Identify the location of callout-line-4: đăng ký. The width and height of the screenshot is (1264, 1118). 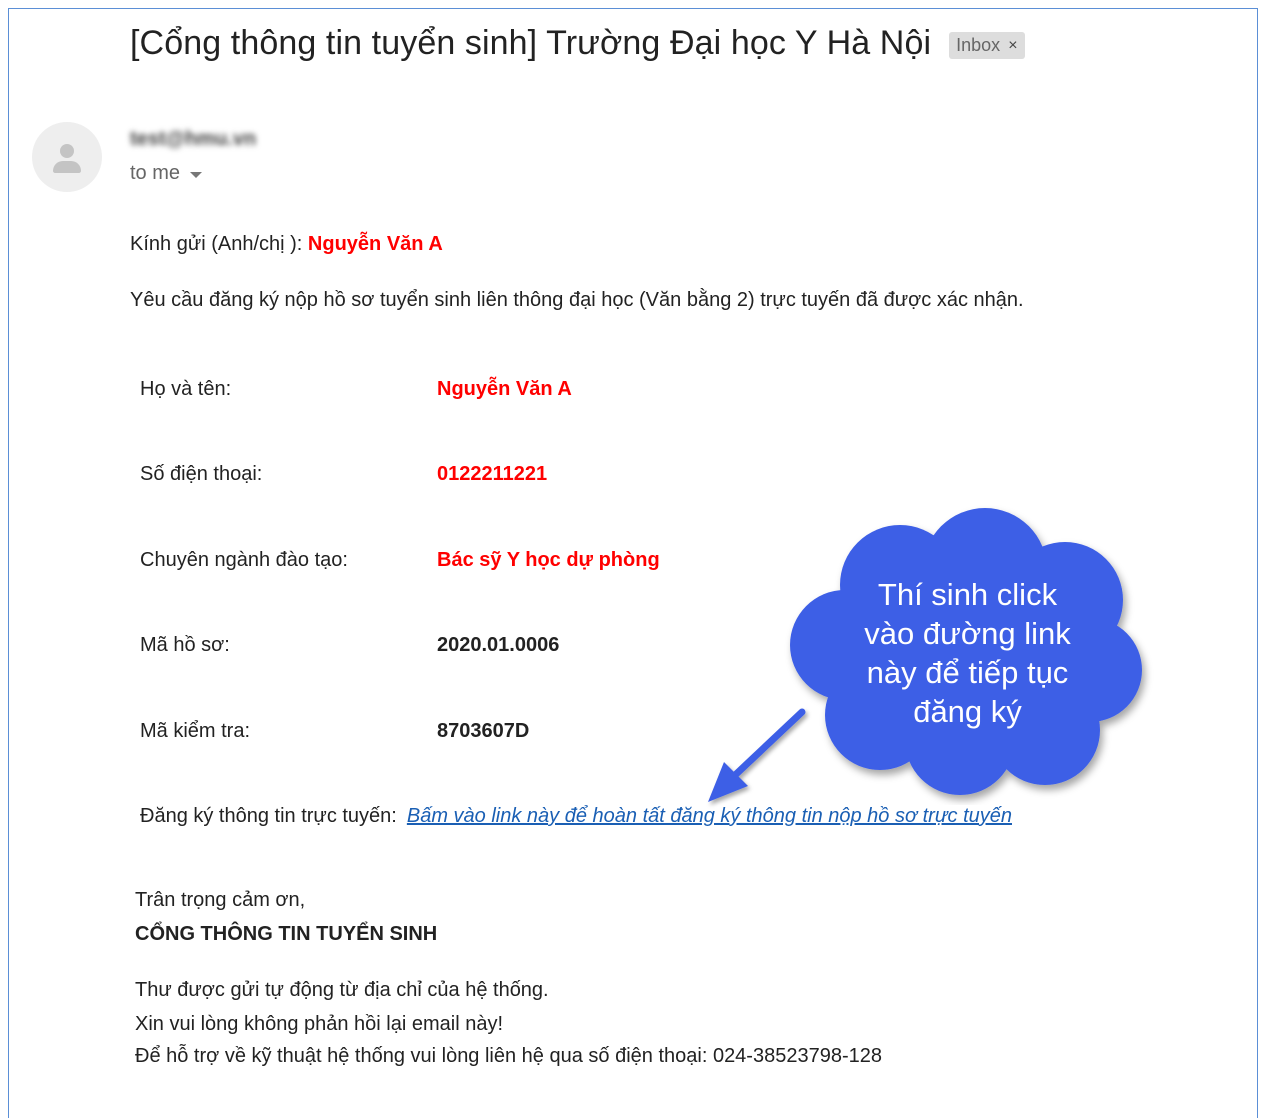
(967, 711).